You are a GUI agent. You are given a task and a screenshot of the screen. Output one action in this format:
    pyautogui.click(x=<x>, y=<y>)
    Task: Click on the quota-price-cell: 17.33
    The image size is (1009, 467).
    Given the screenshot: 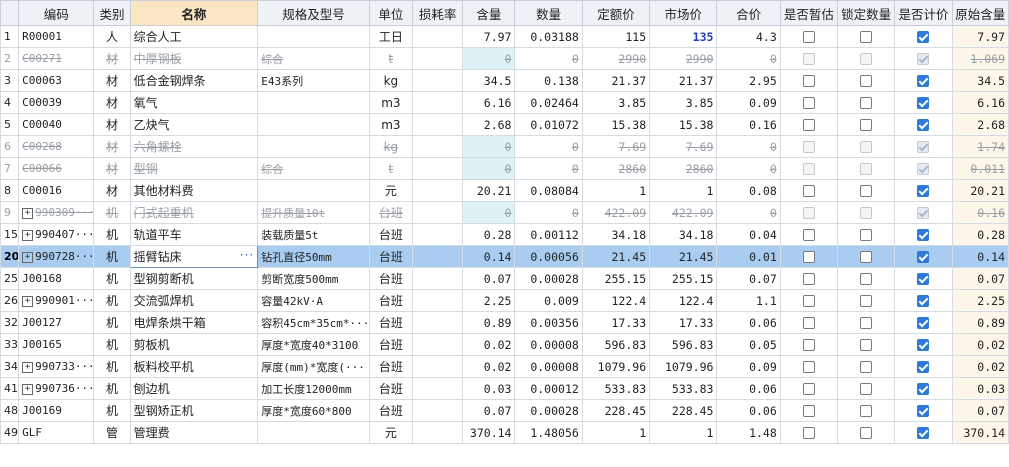 What is the action you would take?
    pyautogui.click(x=616, y=322)
    